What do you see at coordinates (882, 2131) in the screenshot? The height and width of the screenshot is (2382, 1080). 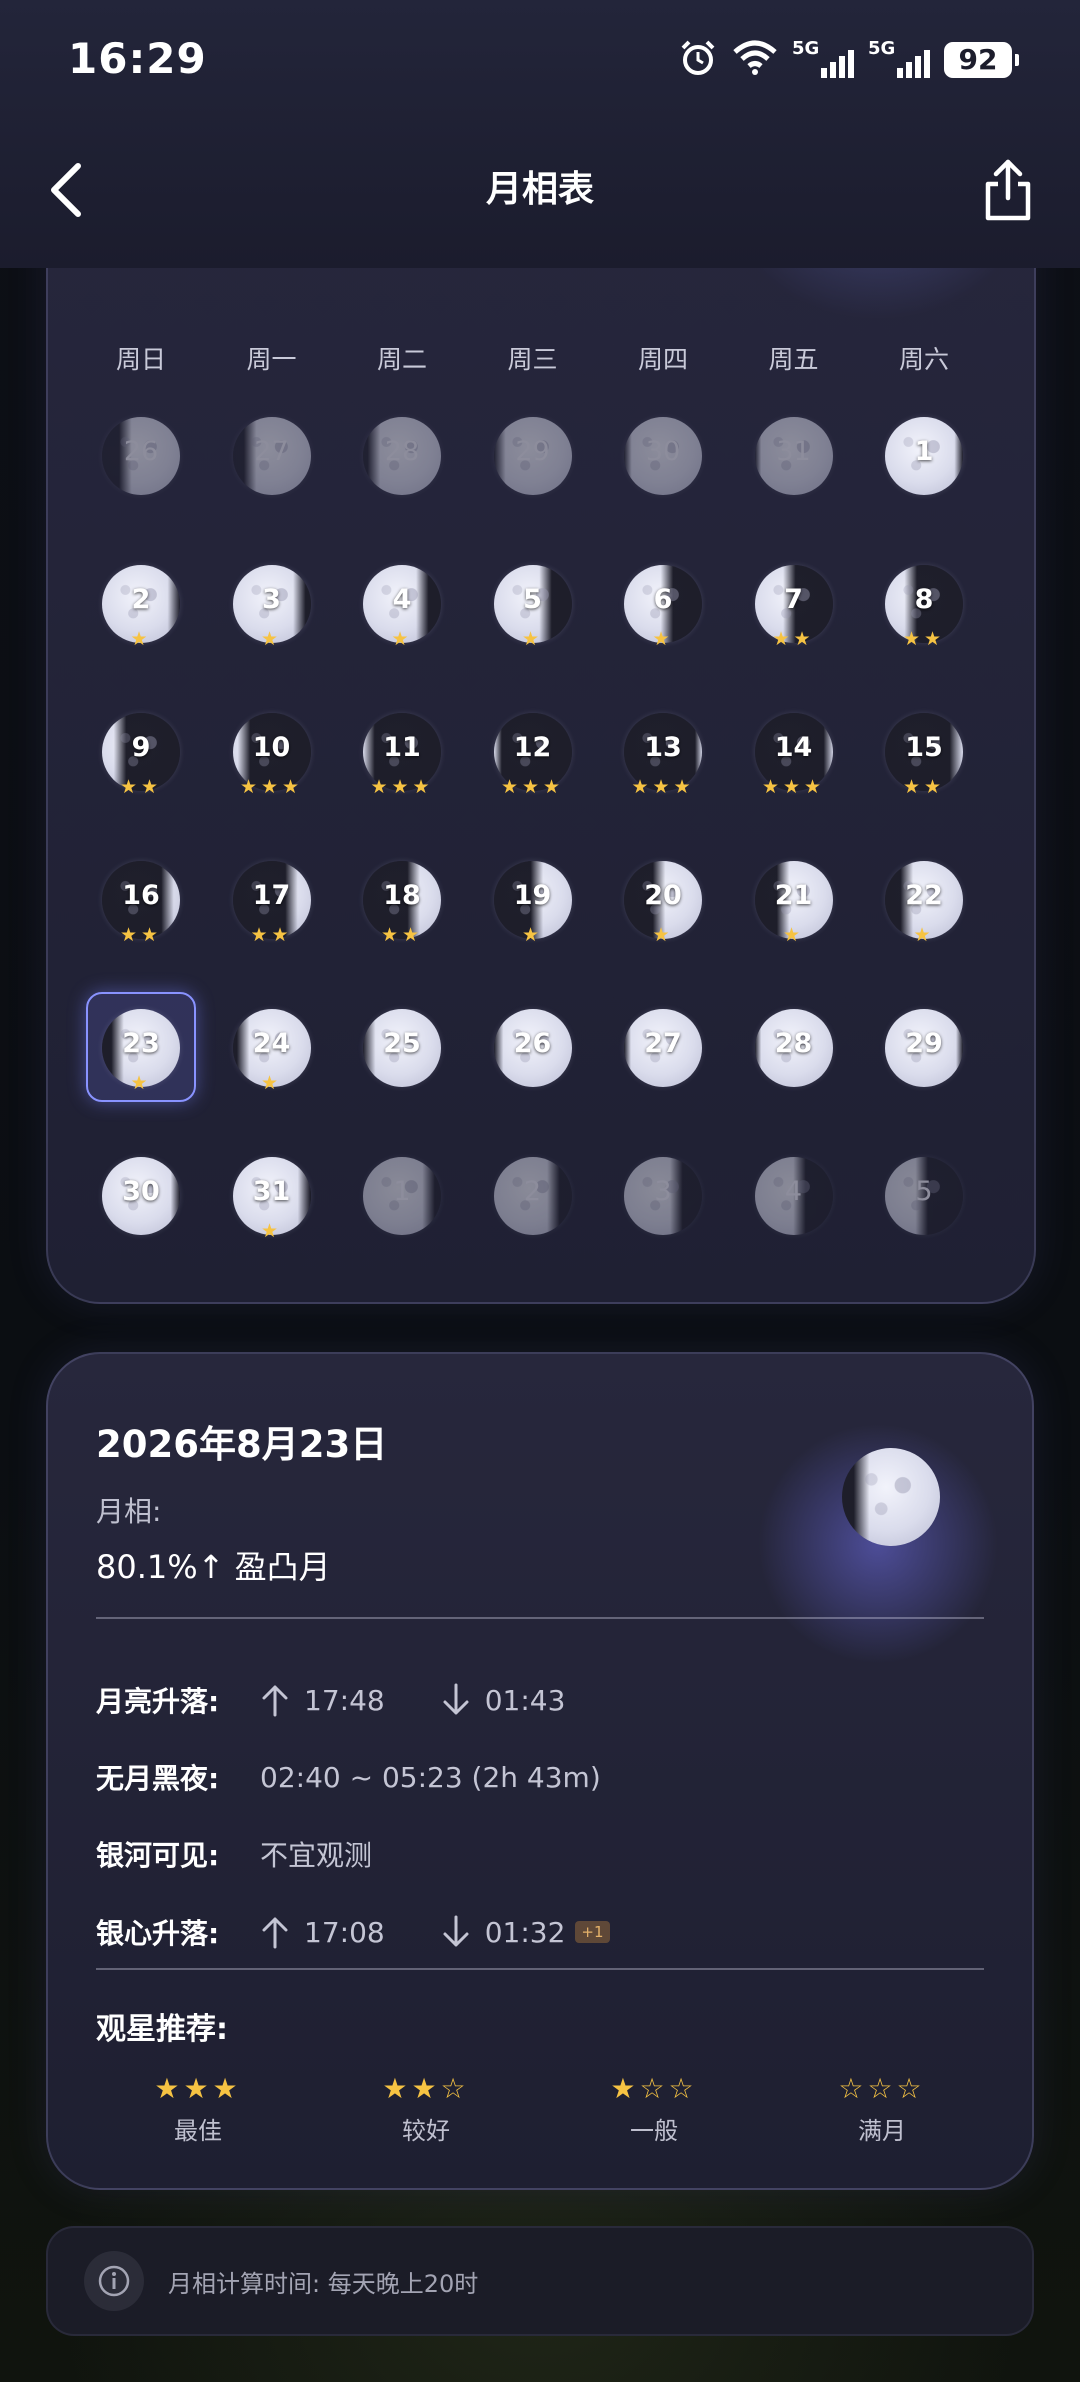 I see `legend-label: 满月` at bounding box center [882, 2131].